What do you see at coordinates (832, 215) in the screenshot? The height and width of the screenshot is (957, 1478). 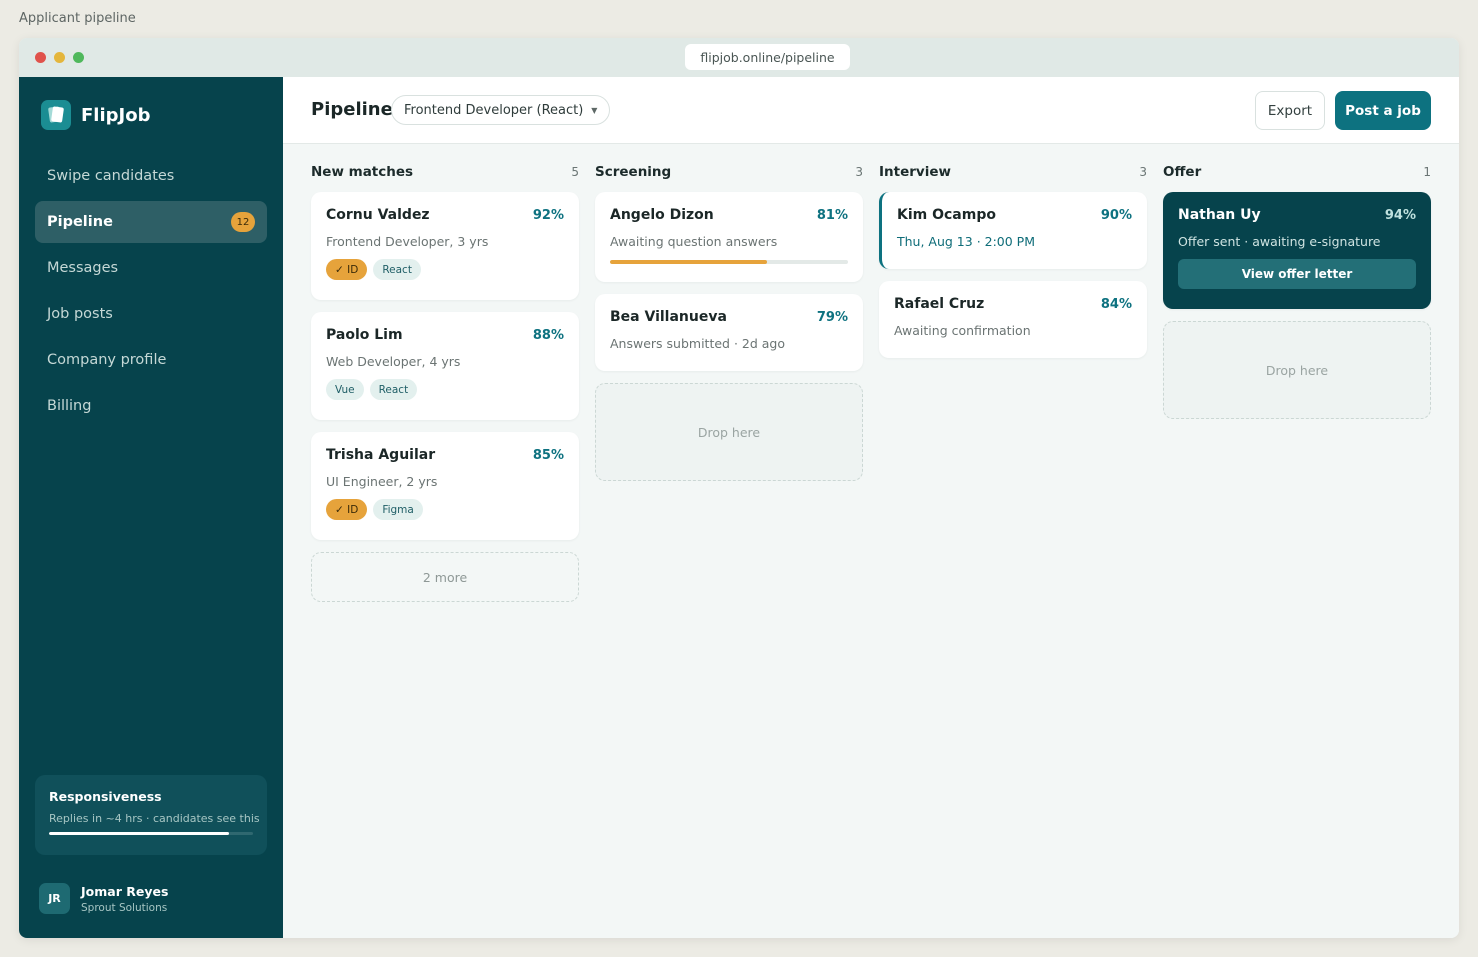 I see `match-score: 81%` at bounding box center [832, 215].